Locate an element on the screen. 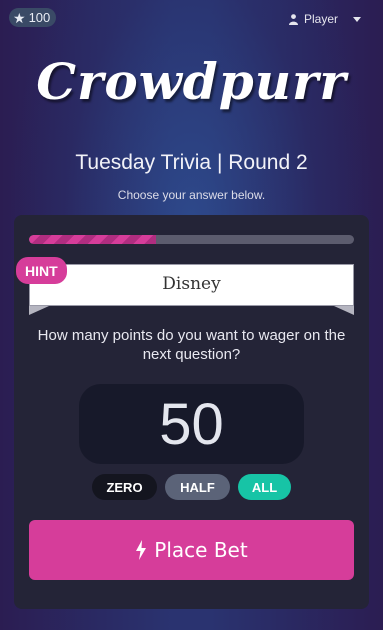  wager-presets: ZERO HALF ALL is located at coordinates (191, 487).